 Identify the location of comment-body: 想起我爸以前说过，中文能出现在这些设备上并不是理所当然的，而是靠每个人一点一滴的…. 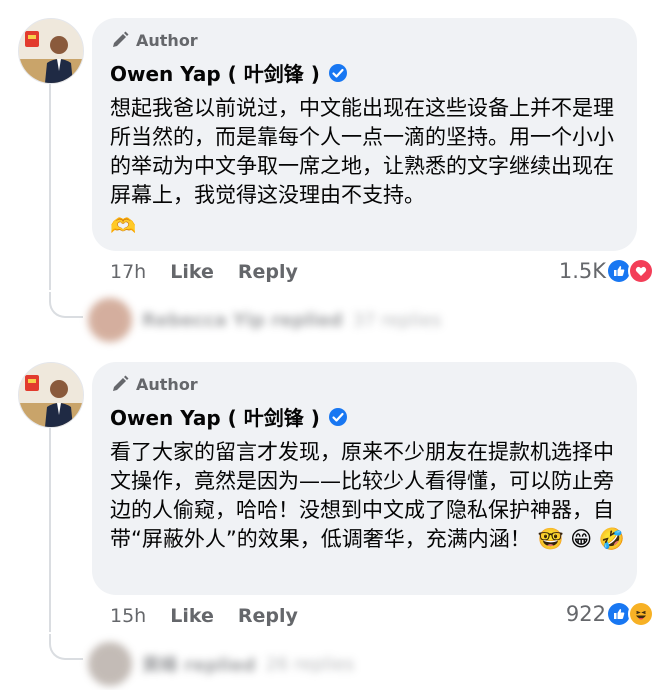
(362, 151).